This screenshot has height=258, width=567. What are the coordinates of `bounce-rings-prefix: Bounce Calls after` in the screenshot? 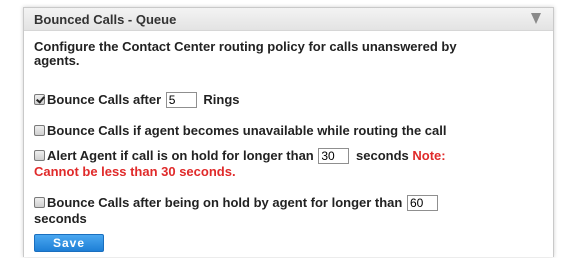 It's located at (104, 99).